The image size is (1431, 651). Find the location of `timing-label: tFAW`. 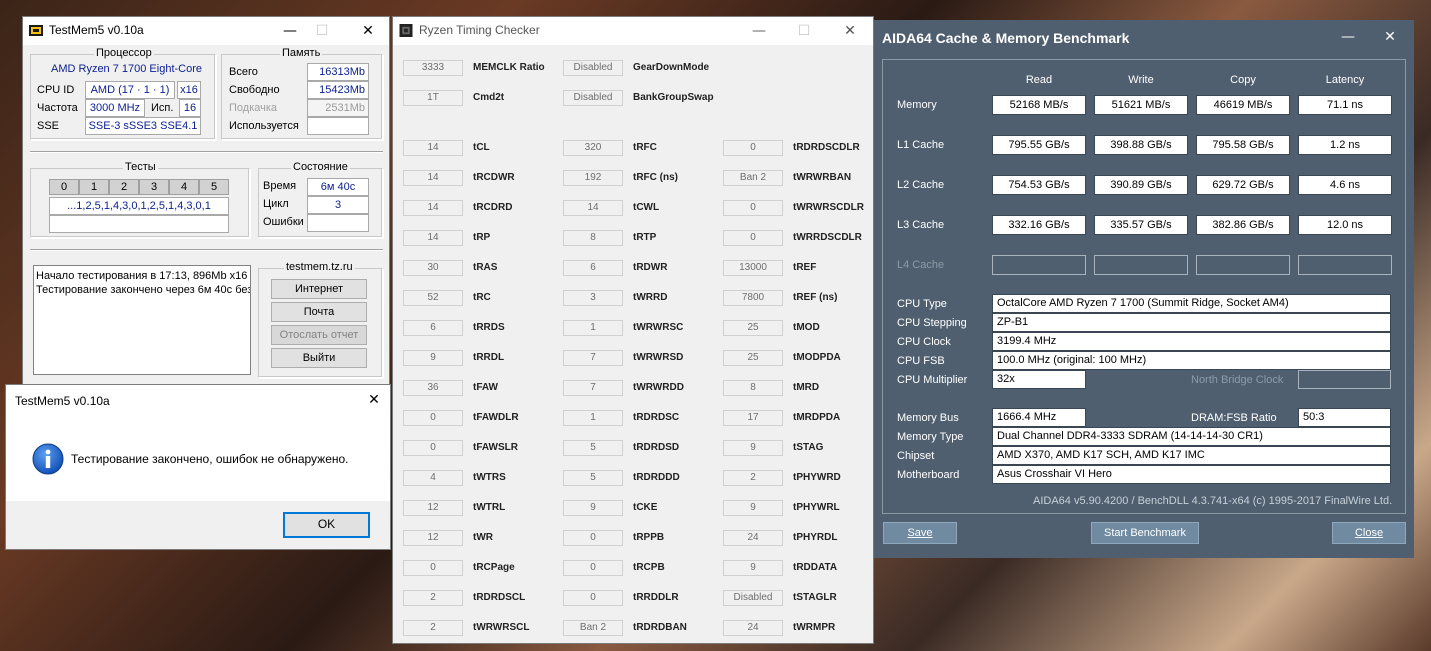

timing-label: tFAW is located at coordinates (485, 387).